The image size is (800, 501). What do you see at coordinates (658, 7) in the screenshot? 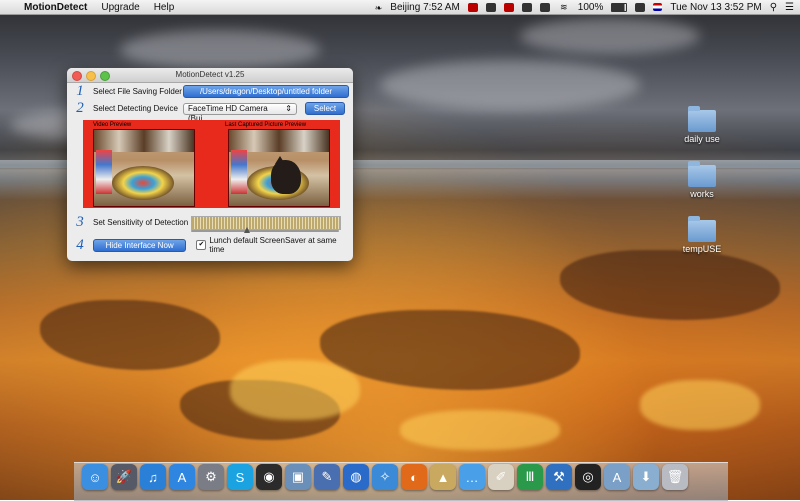
I see `flag-icon` at bounding box center [658, 7].